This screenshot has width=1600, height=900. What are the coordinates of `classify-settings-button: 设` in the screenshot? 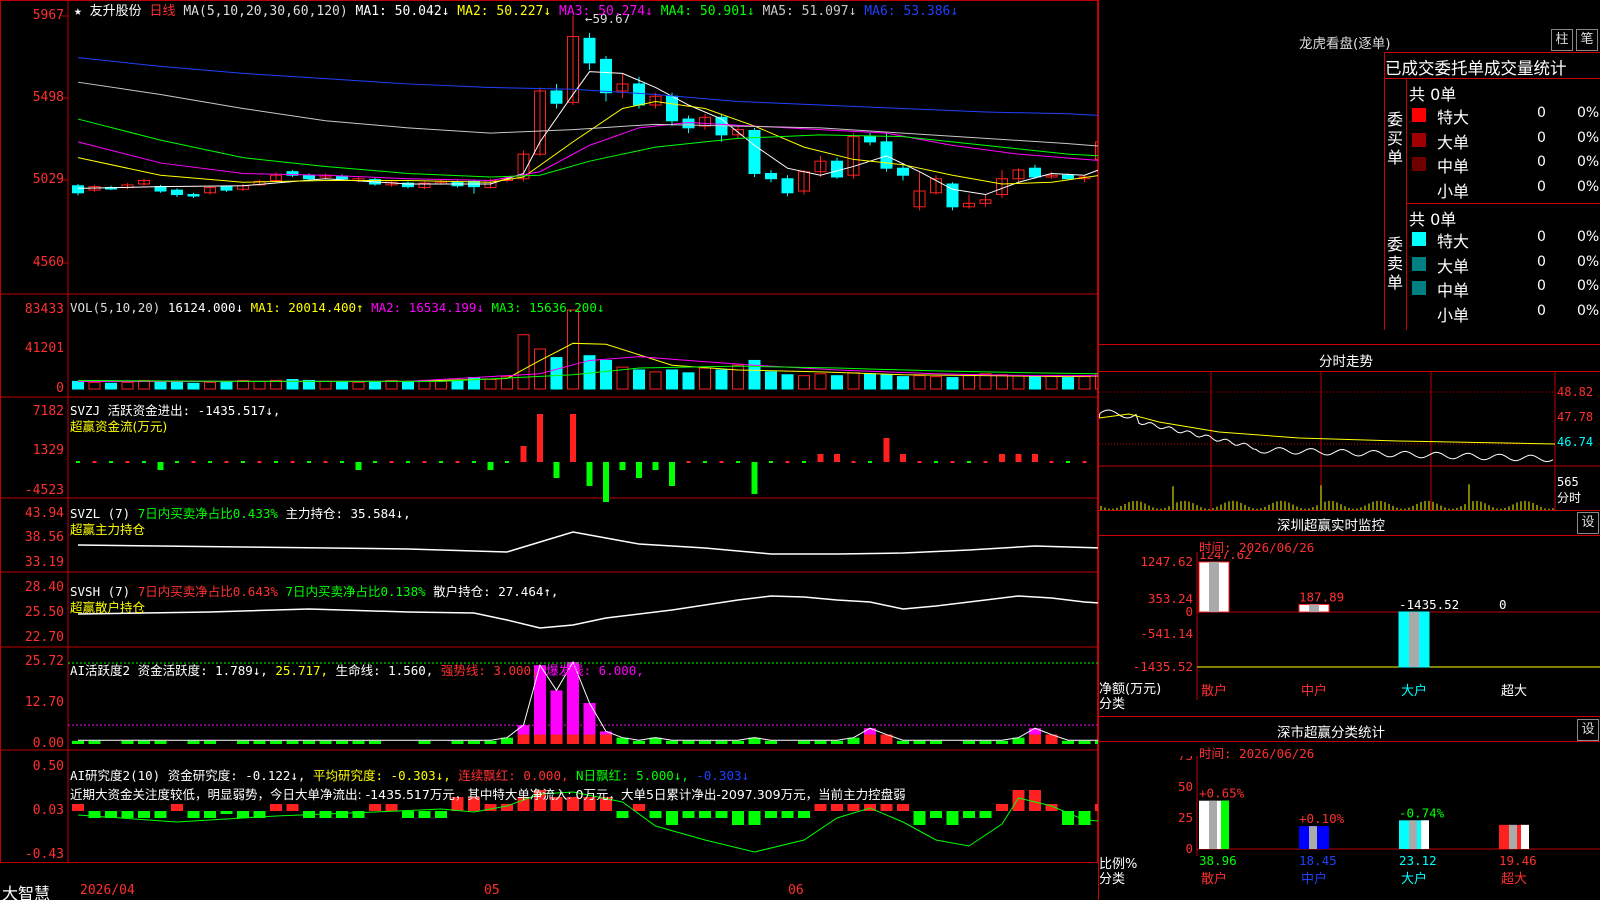 It's located at (1588, 730).